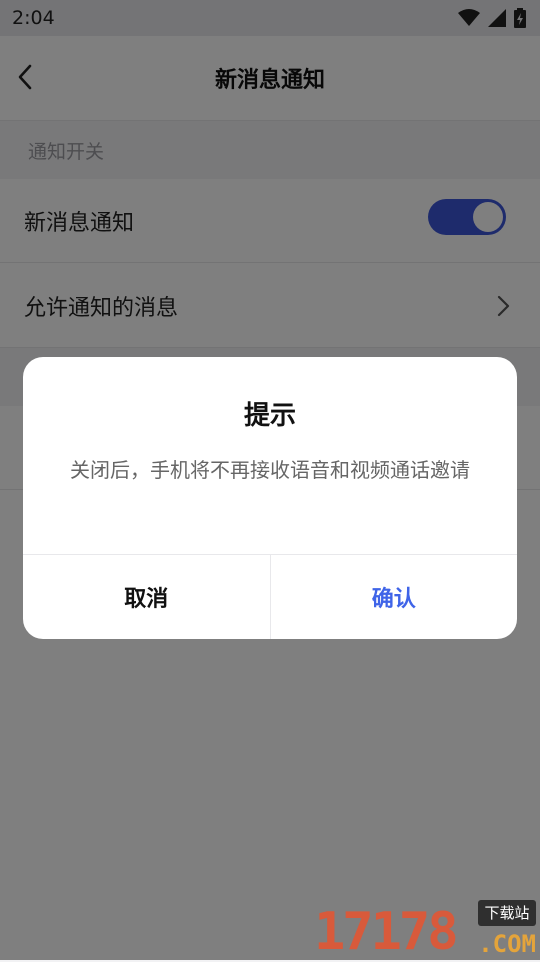 The width and height of the screenshot is (540, 962). I want to click on watermark-domain: .COM, so click(507, 944).